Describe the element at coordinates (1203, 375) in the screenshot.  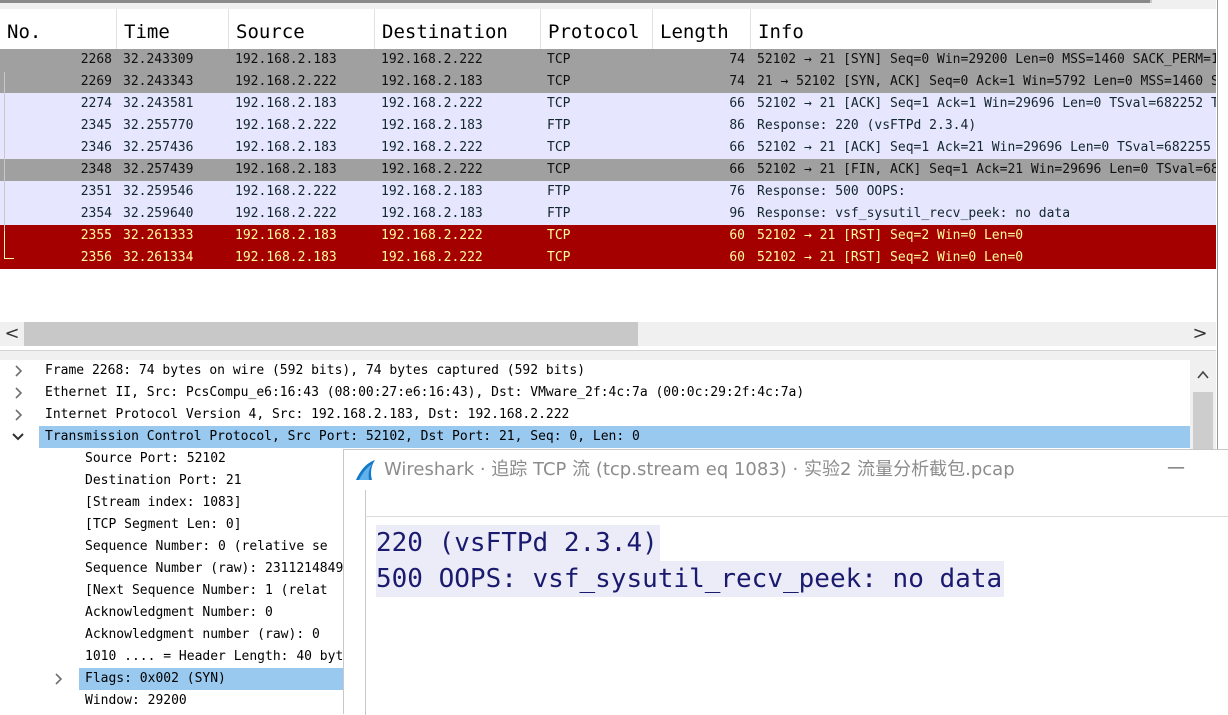
I see `scroll-up-icon` at that location.